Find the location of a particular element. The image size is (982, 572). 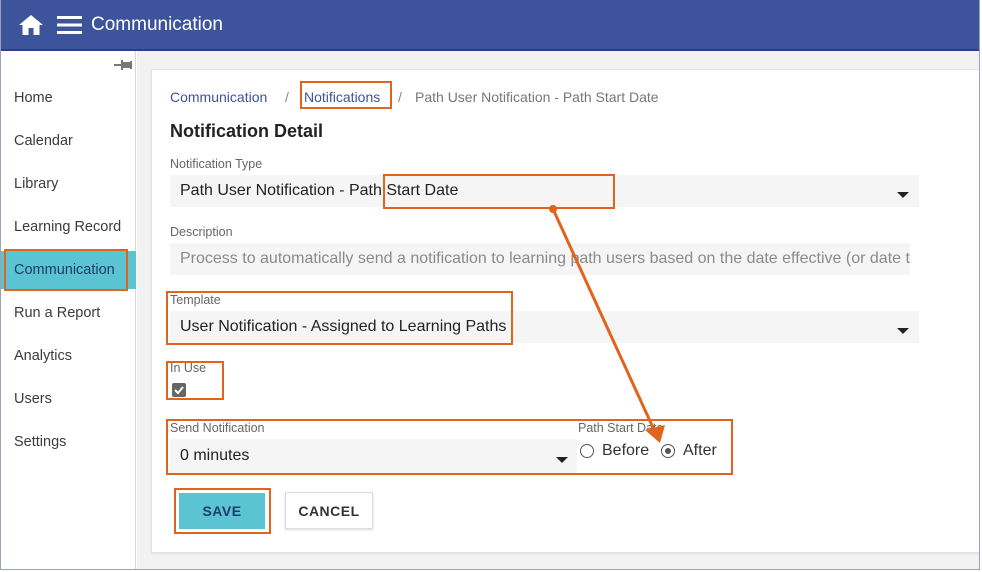

save-button: SAVE is located at coordinates (222, 511).